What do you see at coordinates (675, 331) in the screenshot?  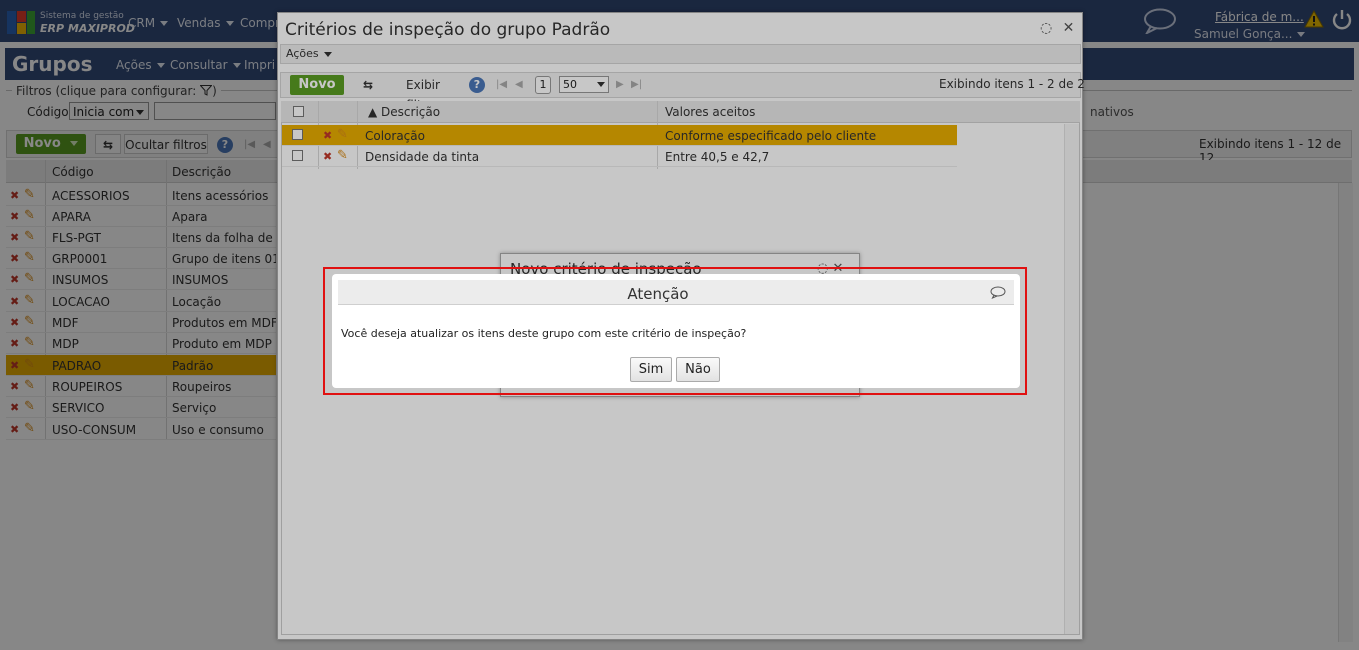 I see `highlight-outline` at bounding box center [675, 331].